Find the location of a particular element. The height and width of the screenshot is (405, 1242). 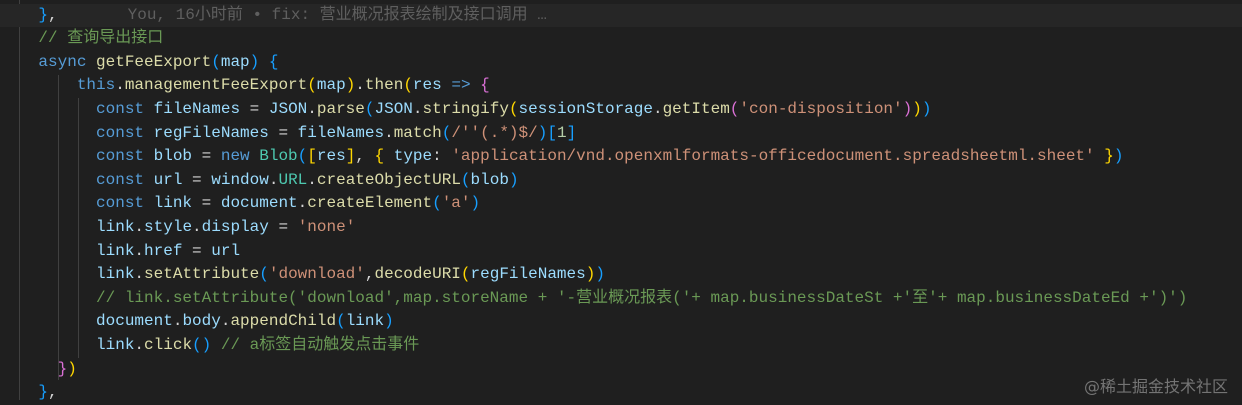

code-token: => is located at coordinates (461, 85).